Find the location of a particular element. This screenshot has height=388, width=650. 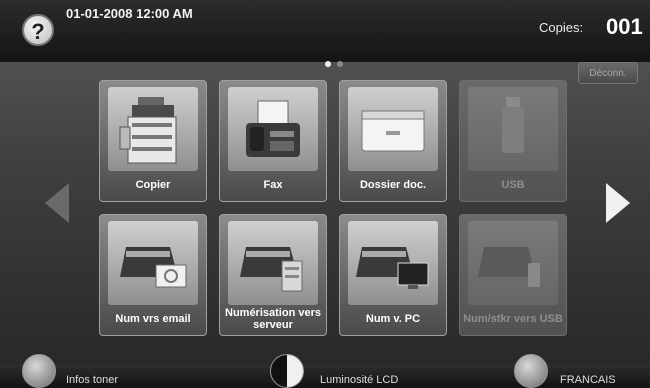

tile-usb: USB is located at coordinates (513, 141).